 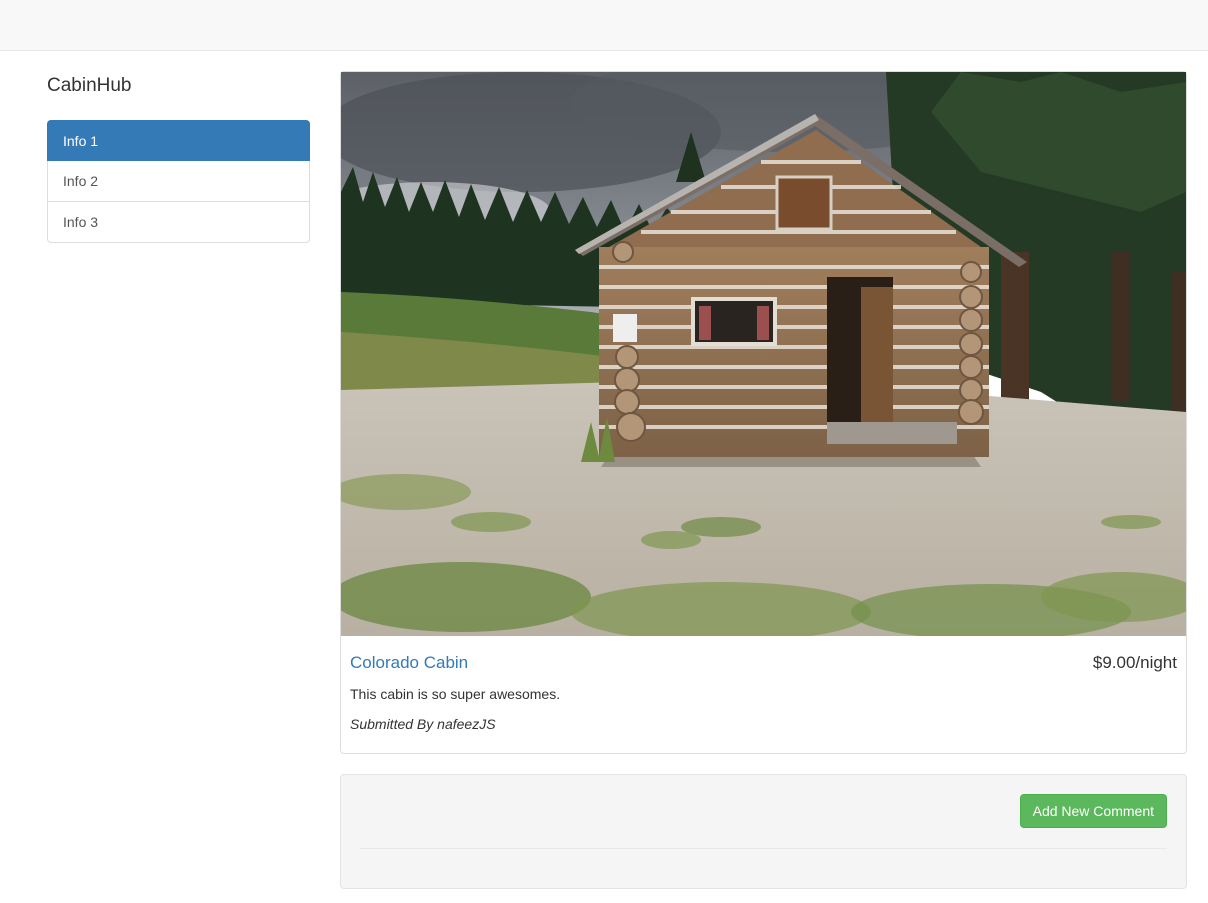 I want to click on sidebar-item-info-2: Info 2, so click(x=178, y=181).